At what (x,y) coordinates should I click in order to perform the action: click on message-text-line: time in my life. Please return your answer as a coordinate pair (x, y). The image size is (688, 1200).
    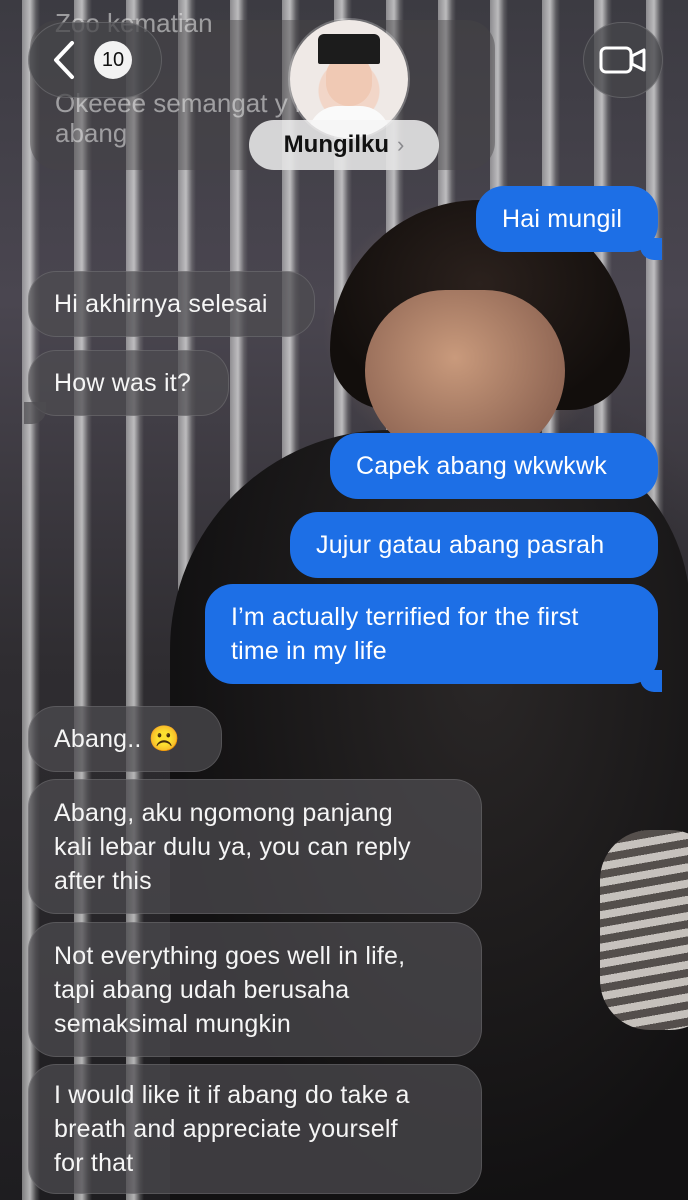
    Looking at the image, I should click on (309, 651).